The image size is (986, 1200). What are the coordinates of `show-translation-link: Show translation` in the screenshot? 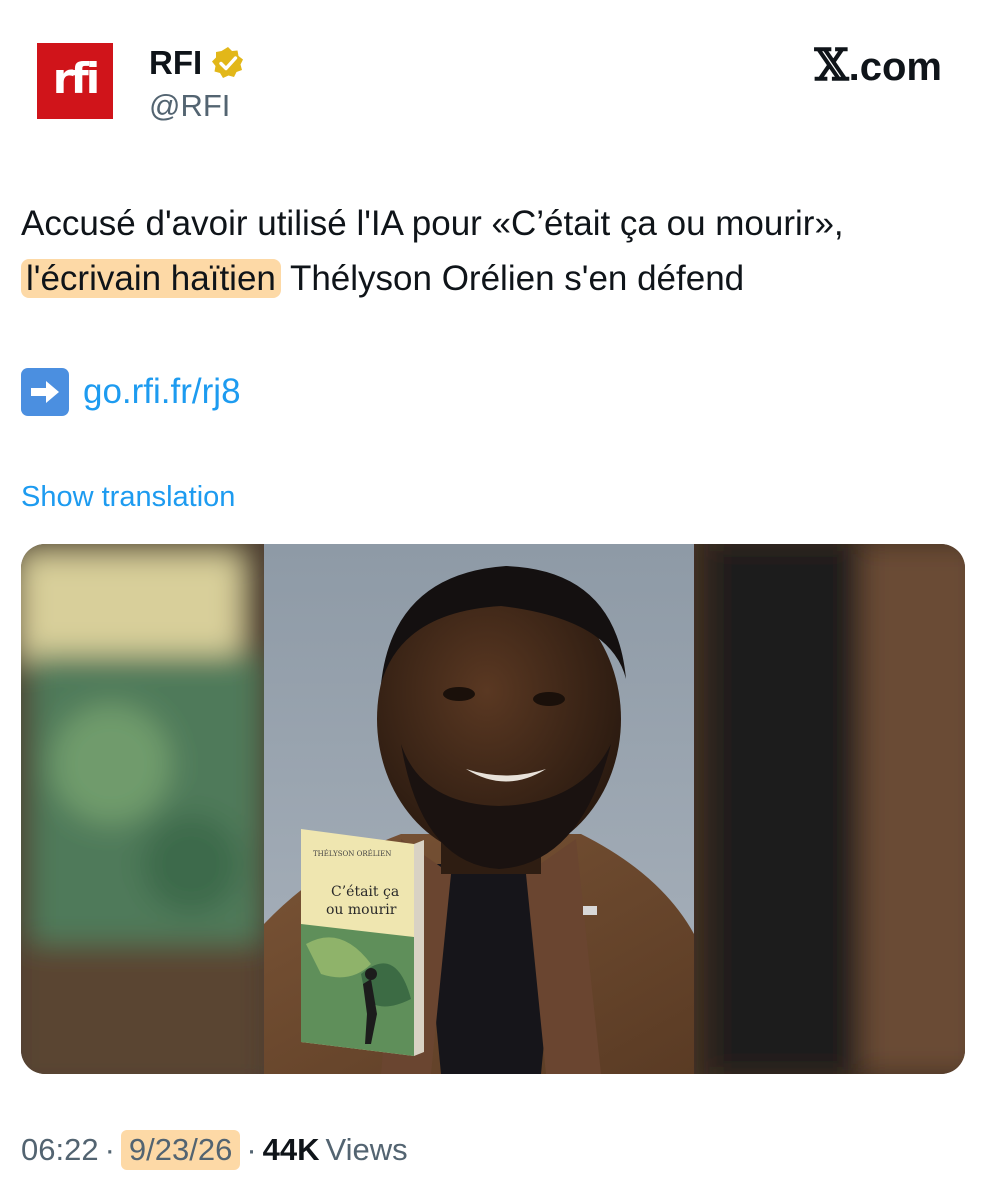 It's located at (128, 497).